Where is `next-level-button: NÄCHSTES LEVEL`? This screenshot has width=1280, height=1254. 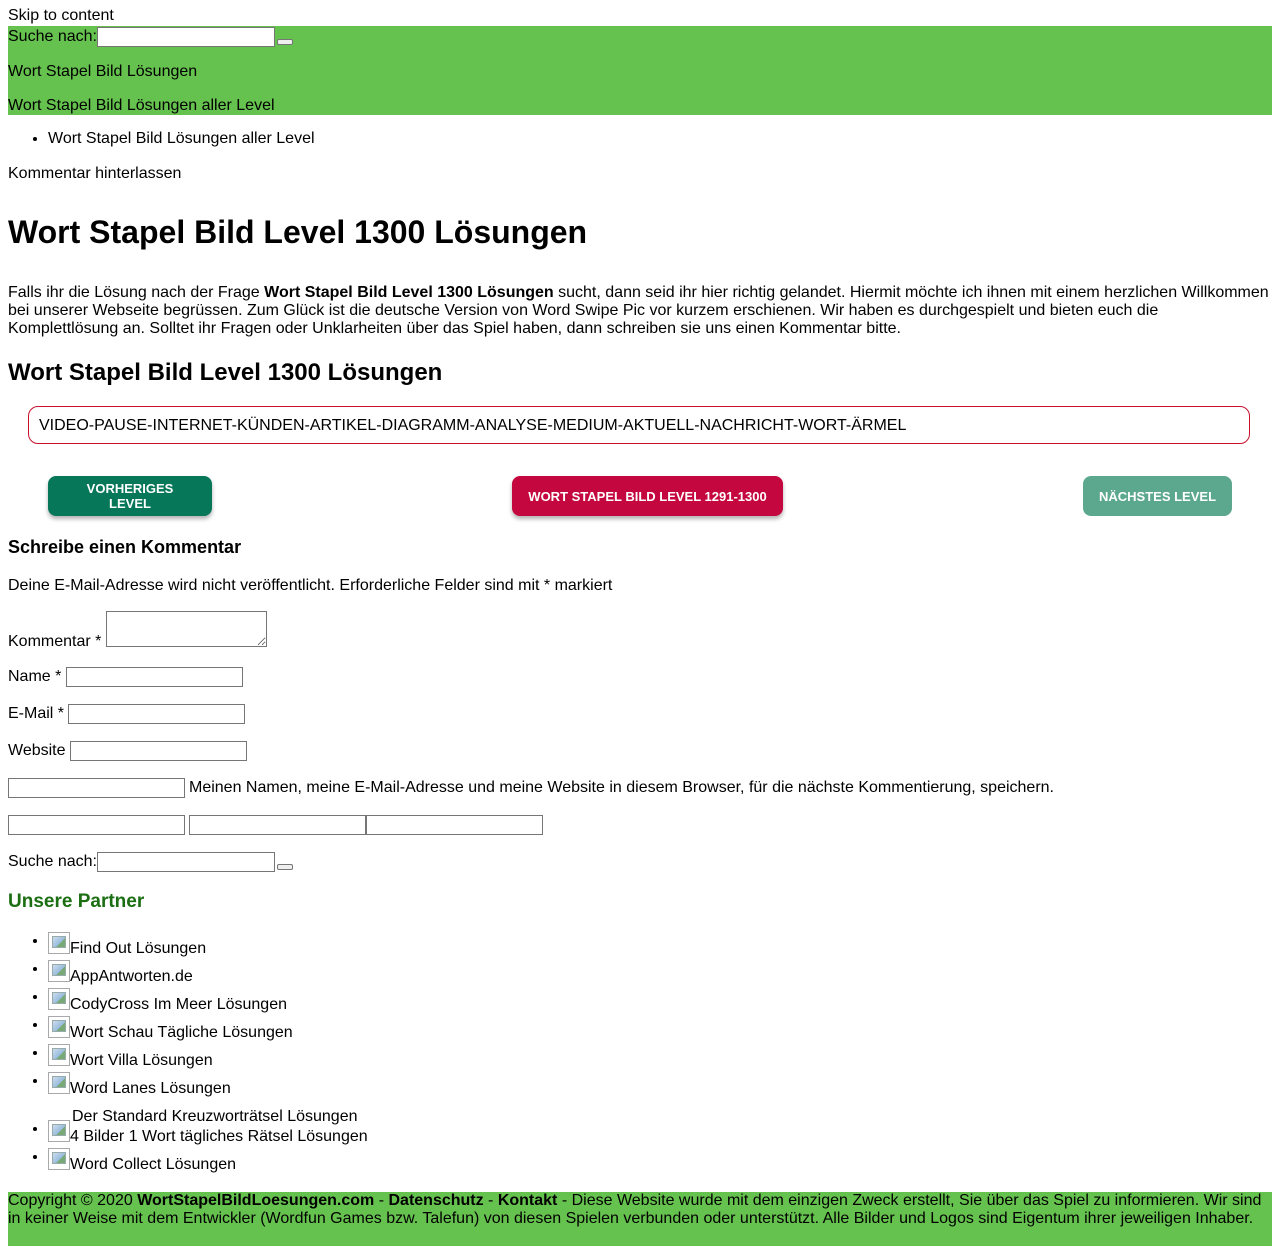 next-level-button: NÄCHSTES LEVEL is located at coordinates (1157, 496).